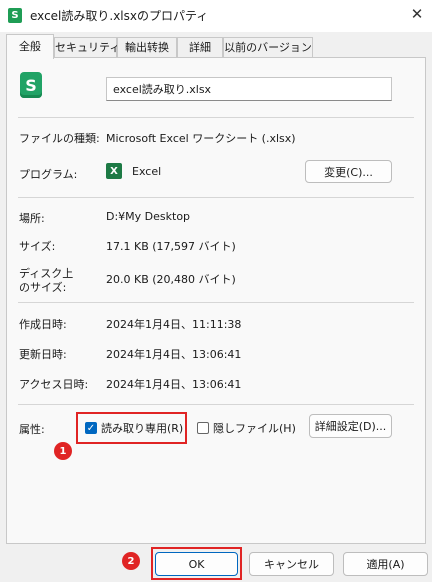 The image size is (432, 582). Describe the element at coordinates (48, 174) in the screenshot. I see `program-label: プログラム:` at that location.